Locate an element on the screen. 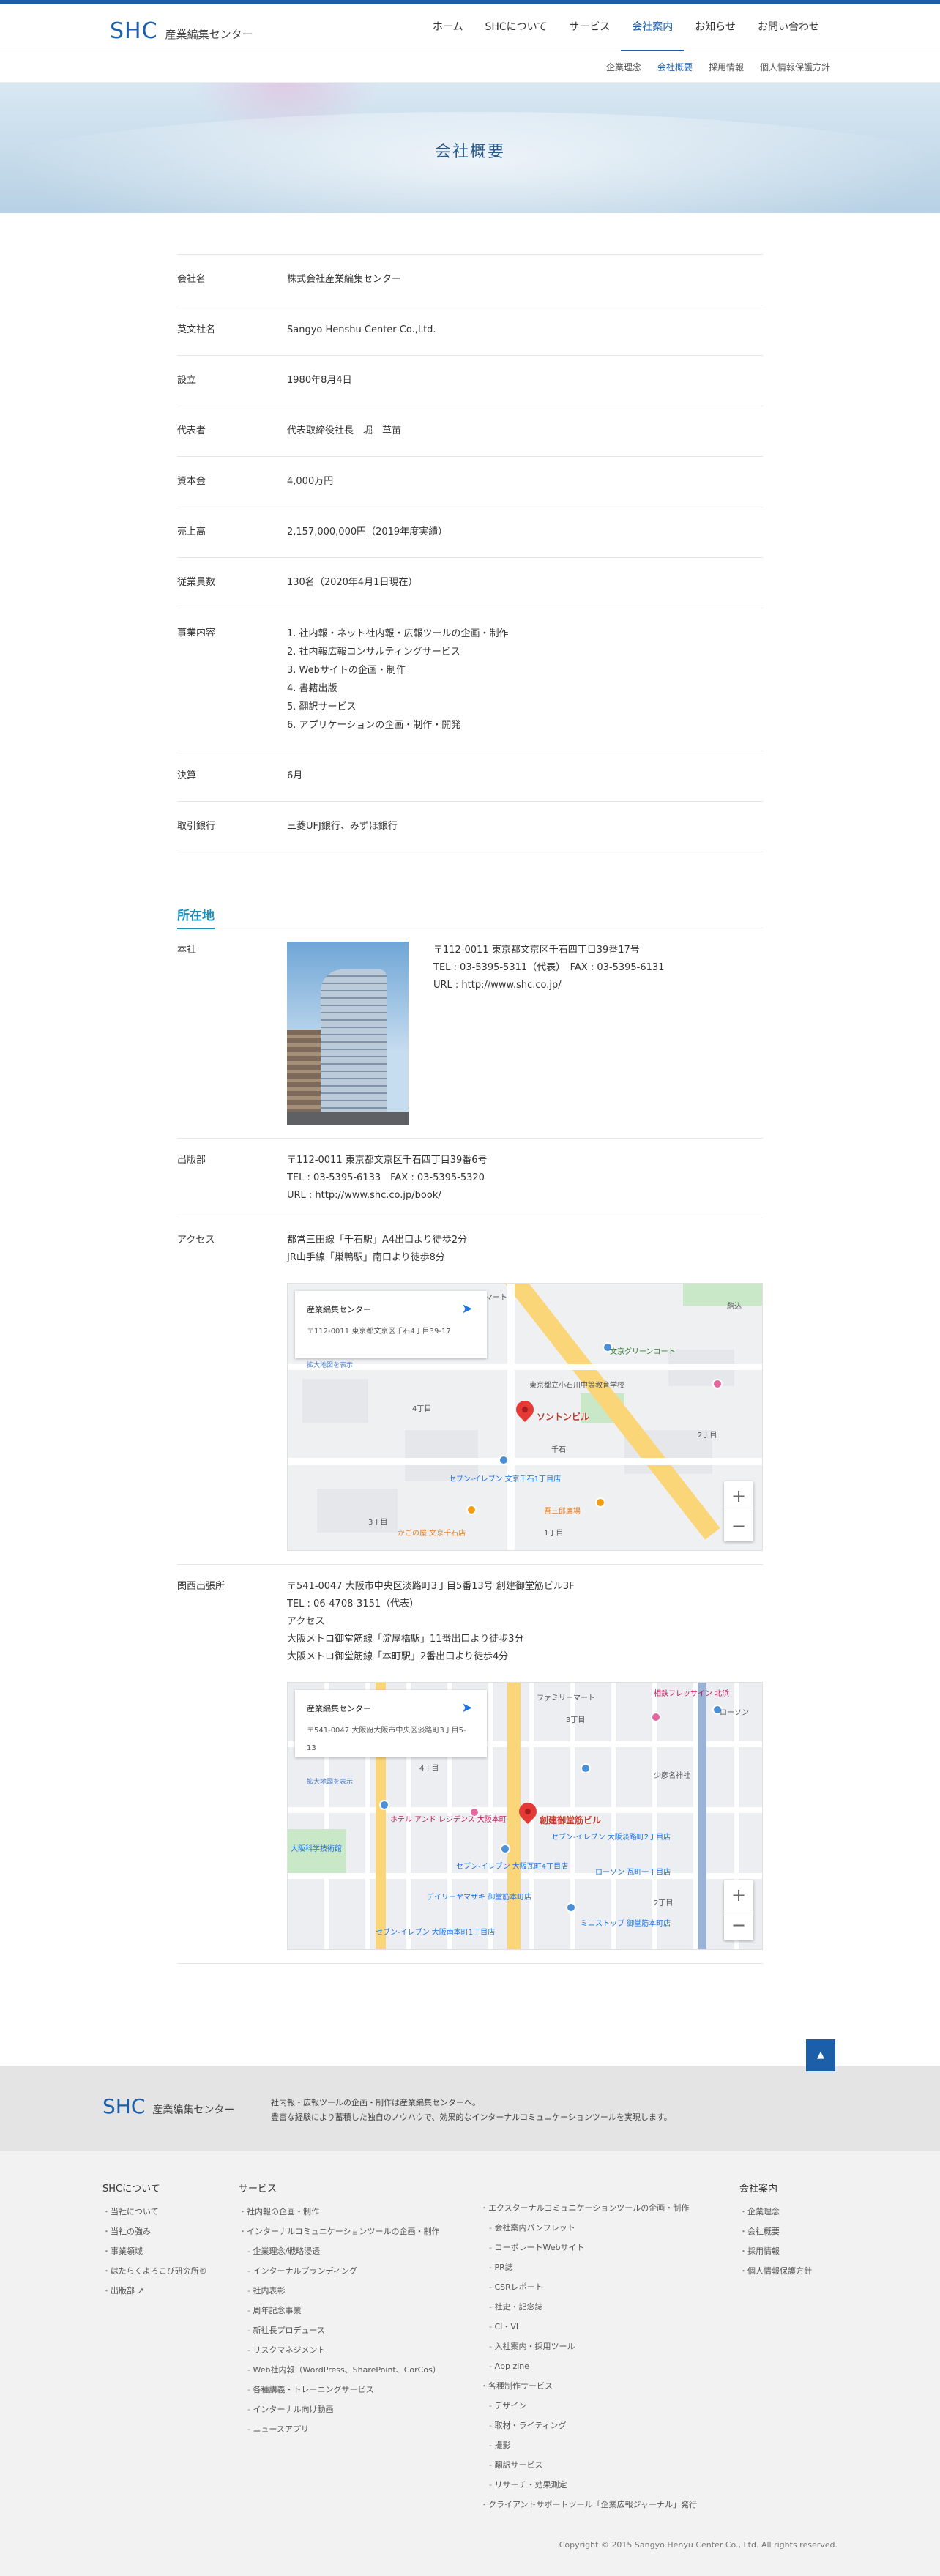 This screenshot has width=940, height=2576. page-title: 会社概要 is located at coordinates (470, 152).